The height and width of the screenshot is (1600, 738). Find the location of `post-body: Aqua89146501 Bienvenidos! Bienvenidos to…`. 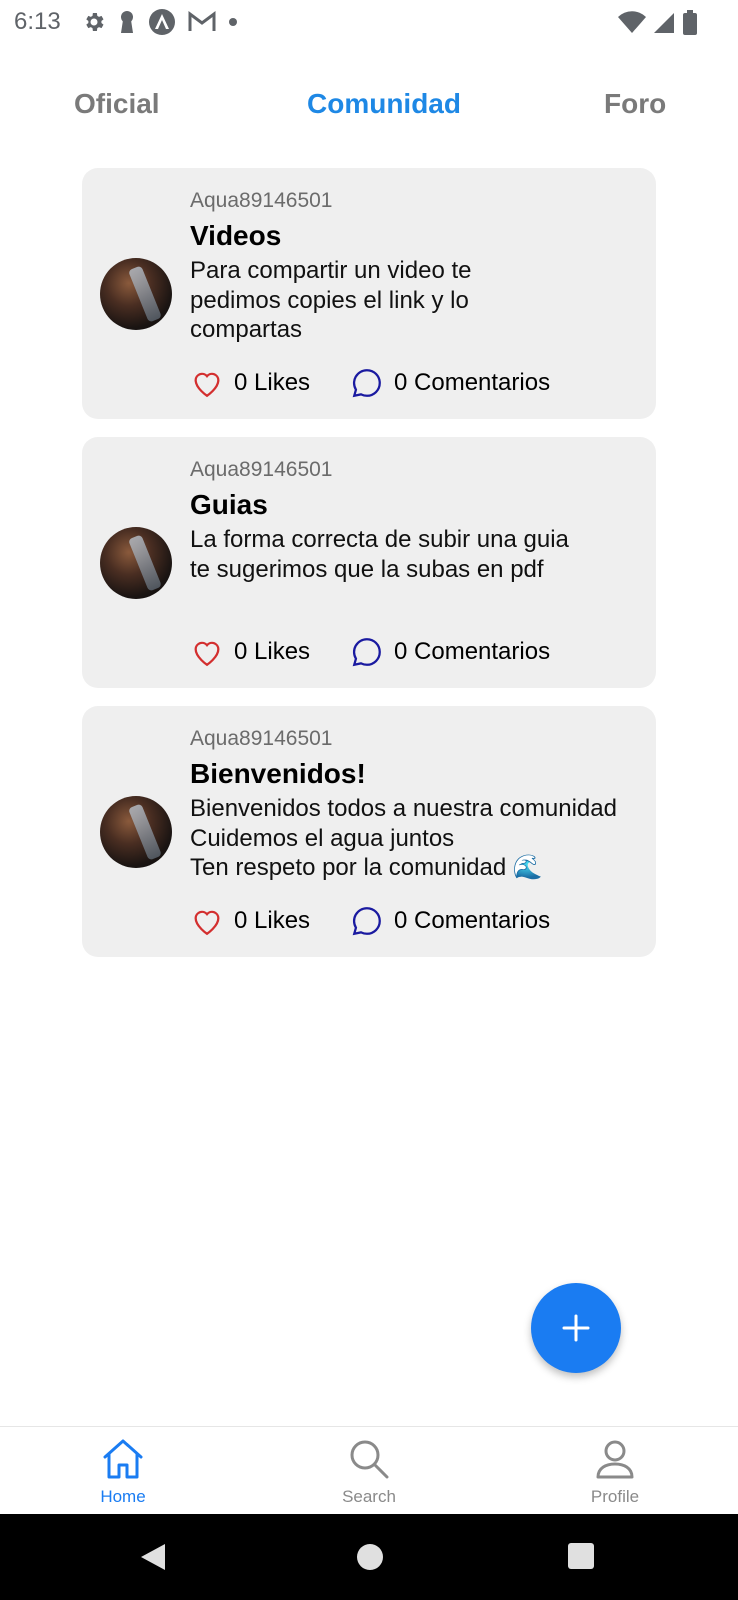

post-body: Aqua89146501 Bienvenidos! Bienvenidos to… is located at coordinates (418, 804).